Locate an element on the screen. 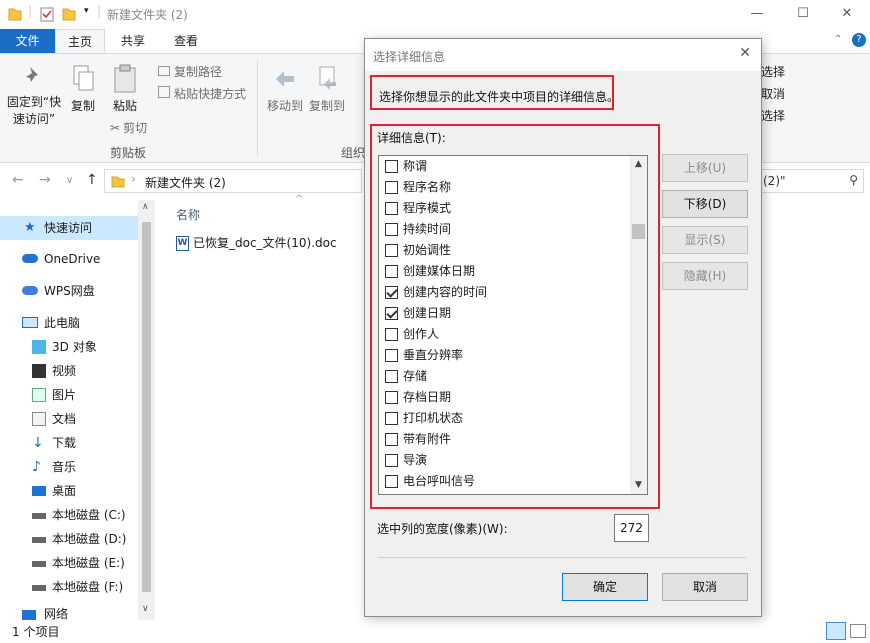  paste-button: 粘贴 is located at coordinates (125, 89).